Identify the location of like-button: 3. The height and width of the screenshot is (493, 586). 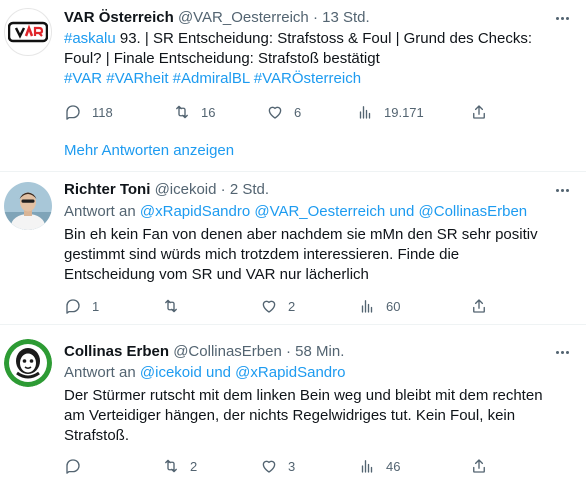
(277, 466).